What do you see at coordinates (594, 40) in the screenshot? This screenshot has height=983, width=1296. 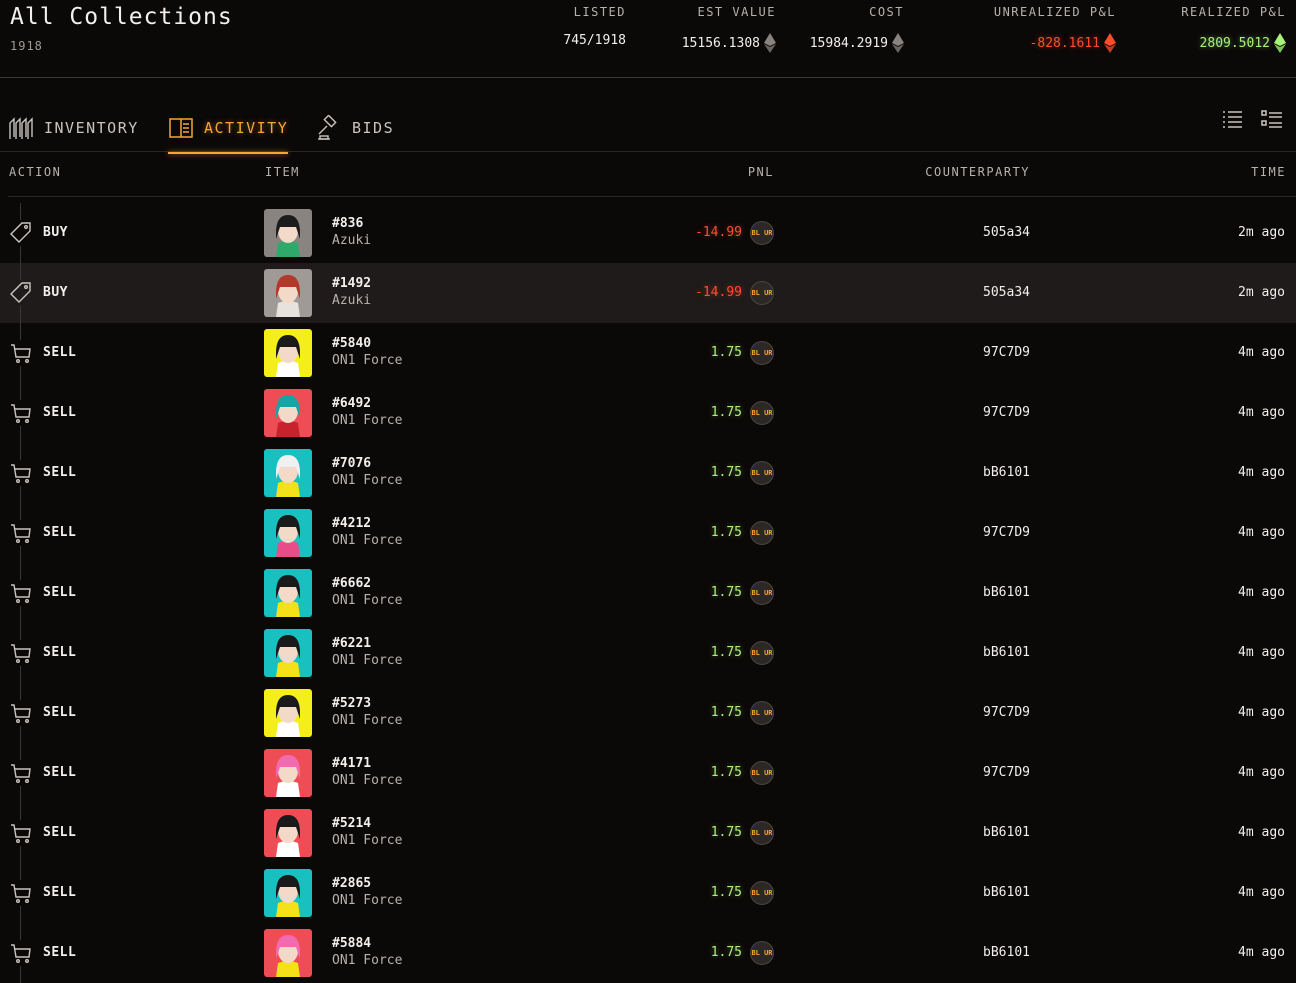 I see `stat-value: 745/1918` at bounding box center [594, 40].